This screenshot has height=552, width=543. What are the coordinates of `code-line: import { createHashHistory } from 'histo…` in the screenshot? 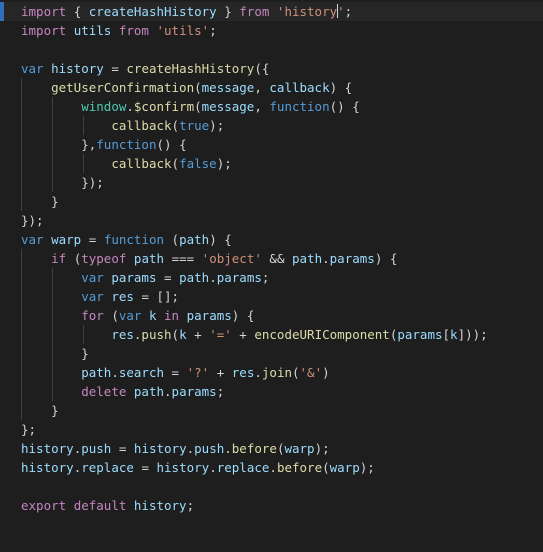 It's located at (271, 11).